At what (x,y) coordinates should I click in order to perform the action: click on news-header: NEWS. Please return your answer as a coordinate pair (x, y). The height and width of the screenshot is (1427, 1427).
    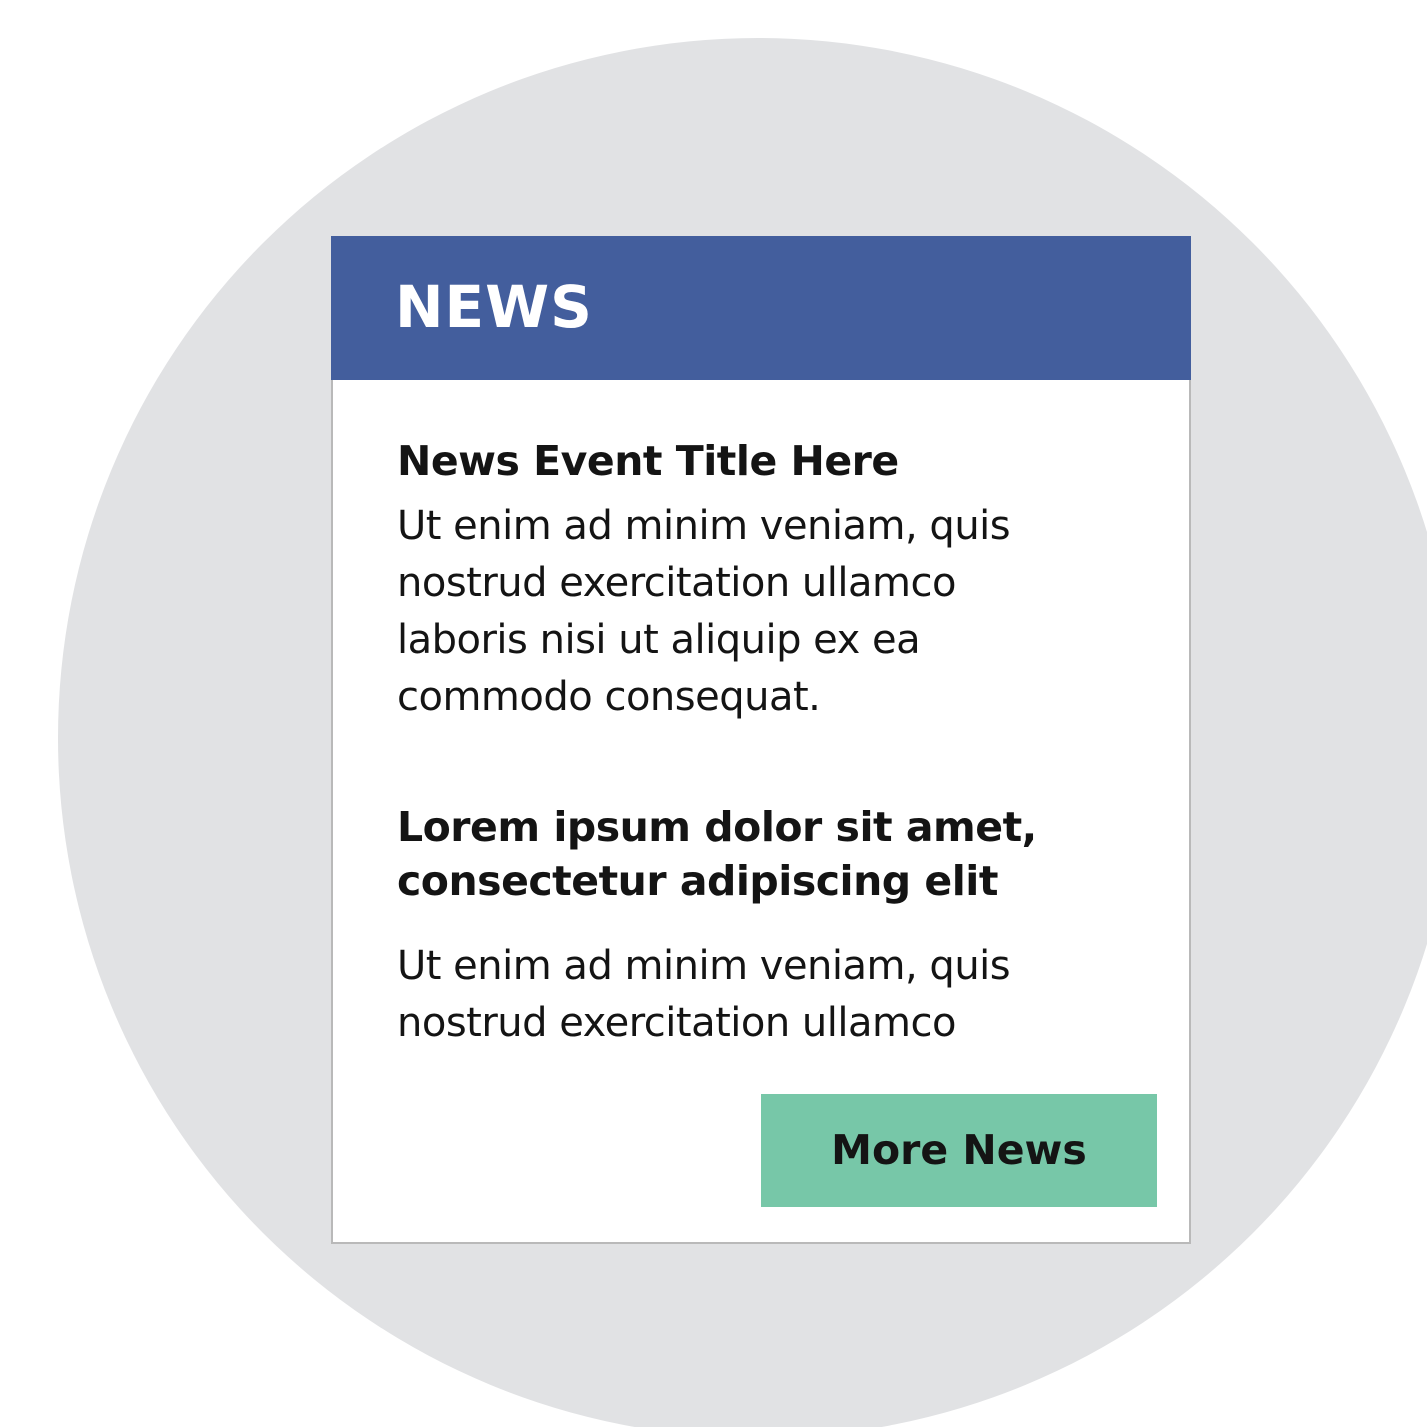
    Looking at the image, I should click on (761, 308).